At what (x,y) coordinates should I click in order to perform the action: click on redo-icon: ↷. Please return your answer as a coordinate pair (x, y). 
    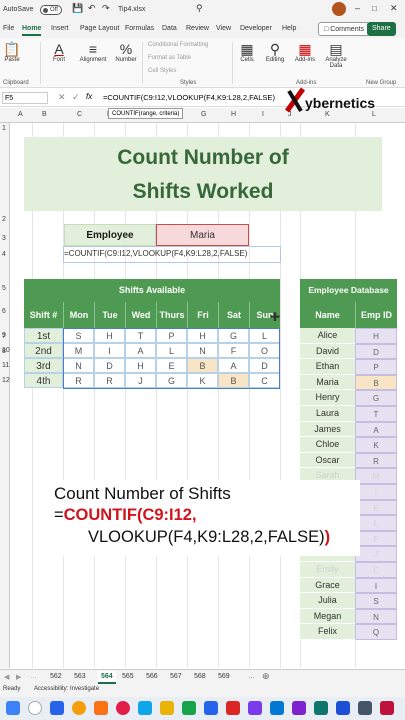
    Looking at the image, I should click on (106, 8).